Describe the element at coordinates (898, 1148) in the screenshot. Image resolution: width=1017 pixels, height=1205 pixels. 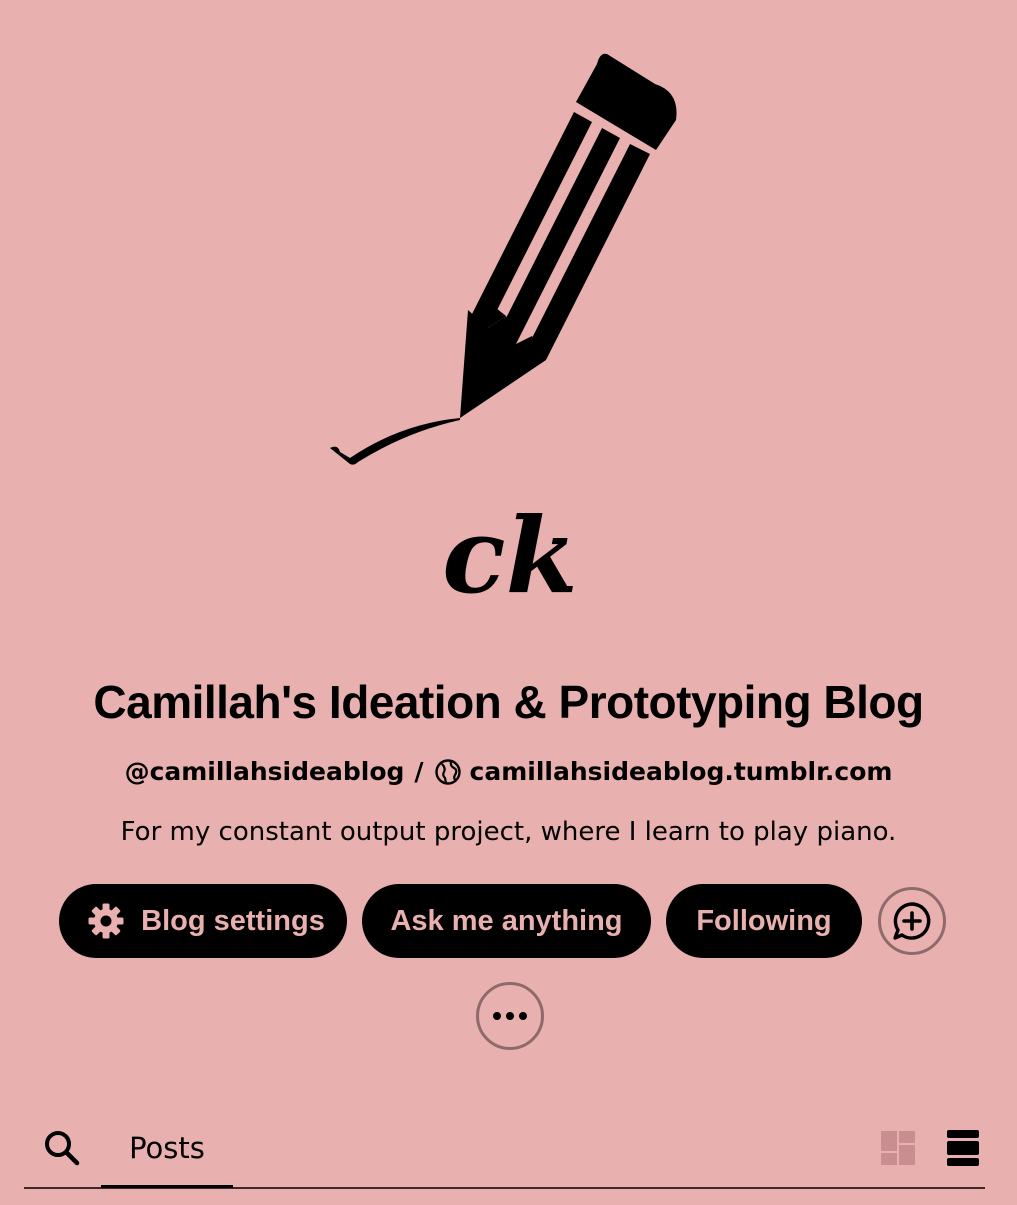
I see `grid-view-icon` at that location.